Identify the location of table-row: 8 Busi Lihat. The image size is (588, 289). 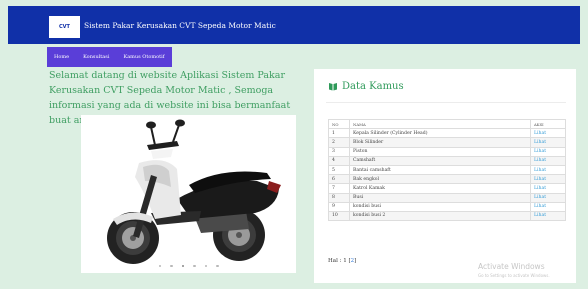
(447, 197).